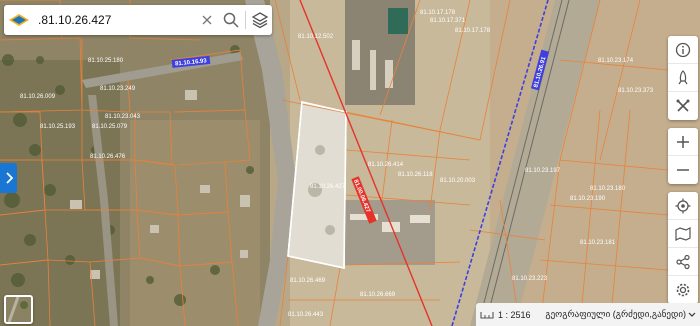  I want to click on map-layers-icon, so click(683, 234).